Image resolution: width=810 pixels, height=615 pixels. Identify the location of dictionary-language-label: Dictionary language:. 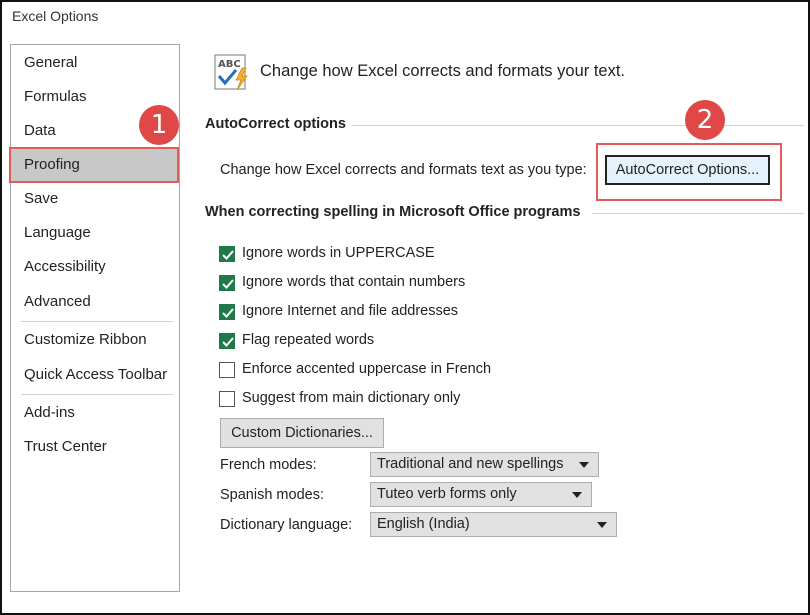
(286, 525).